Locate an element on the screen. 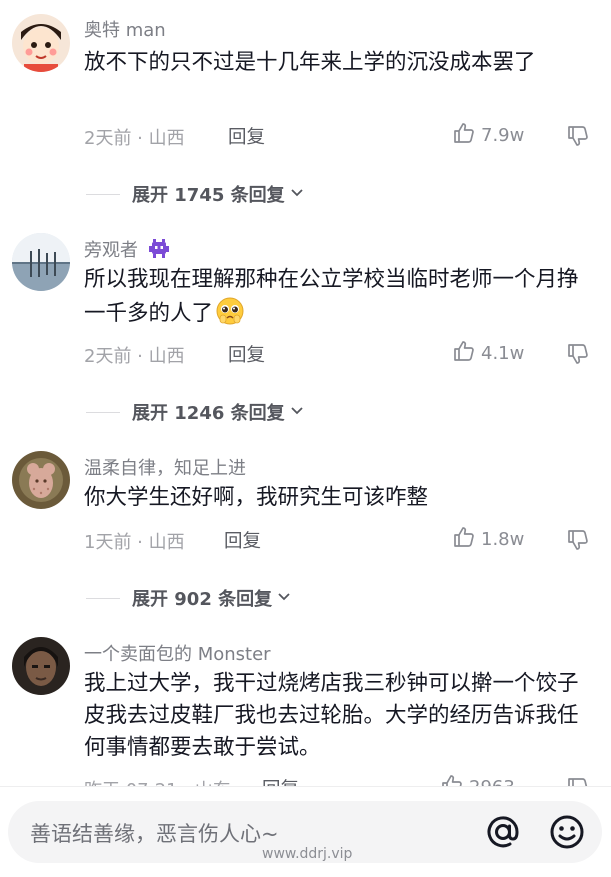 This screenshot has width=611, height=877. like-button: 1.8w is located at coordinates (488, 539).